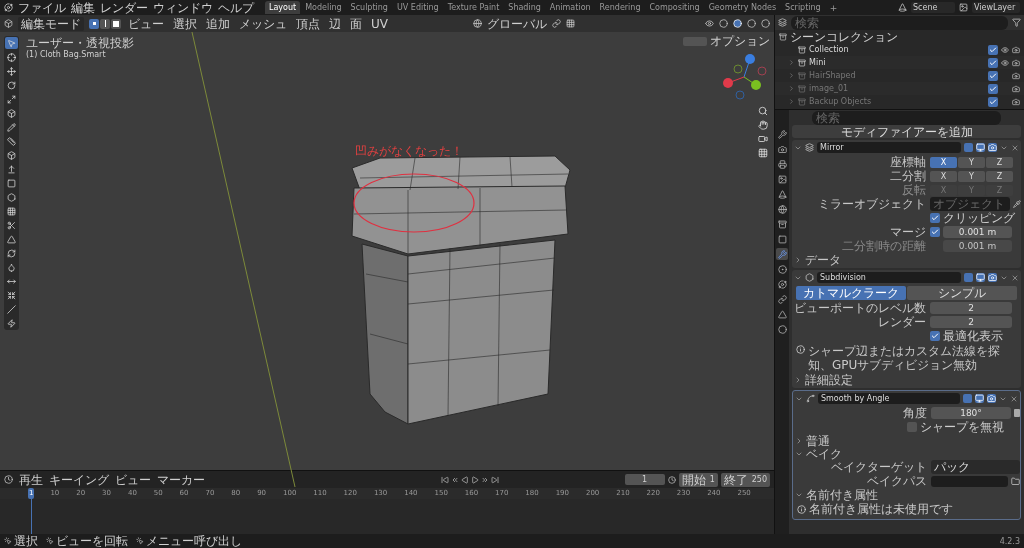 The image size is (1024, 548). Describe the element at coordinates (842, 494) in the screenshot. I see `subpanel-title: 名前付き属性` at that location.